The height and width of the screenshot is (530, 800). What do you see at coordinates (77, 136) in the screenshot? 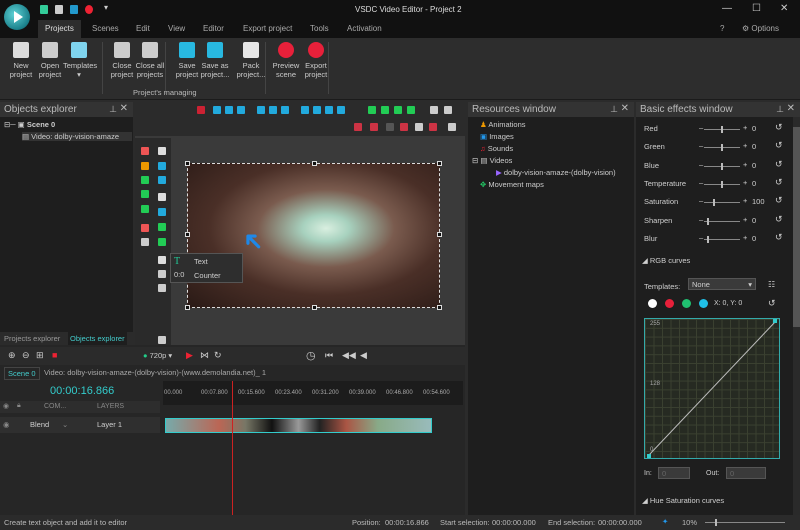
I see `tree-item-video: ▤ Video: dolby-vision-amaze` at bounding box center [77, 136].